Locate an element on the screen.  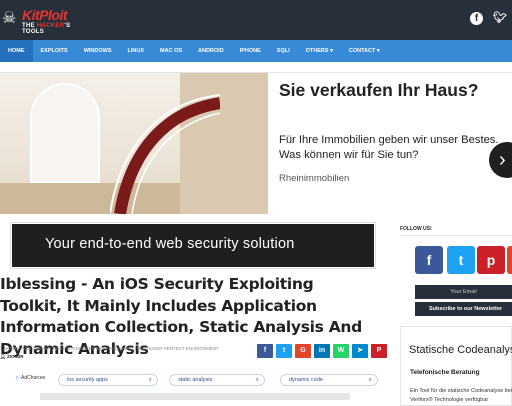
ad-headline: Sie verkaufen Ihr Haus? is located at coordinates (378, 90).